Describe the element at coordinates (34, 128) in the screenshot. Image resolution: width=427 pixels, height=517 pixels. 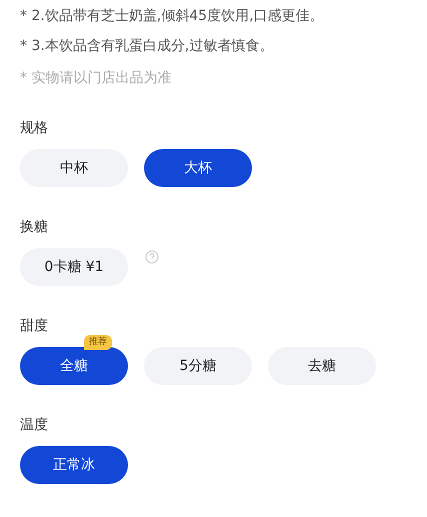
I see `section-title: 规格` at that location.